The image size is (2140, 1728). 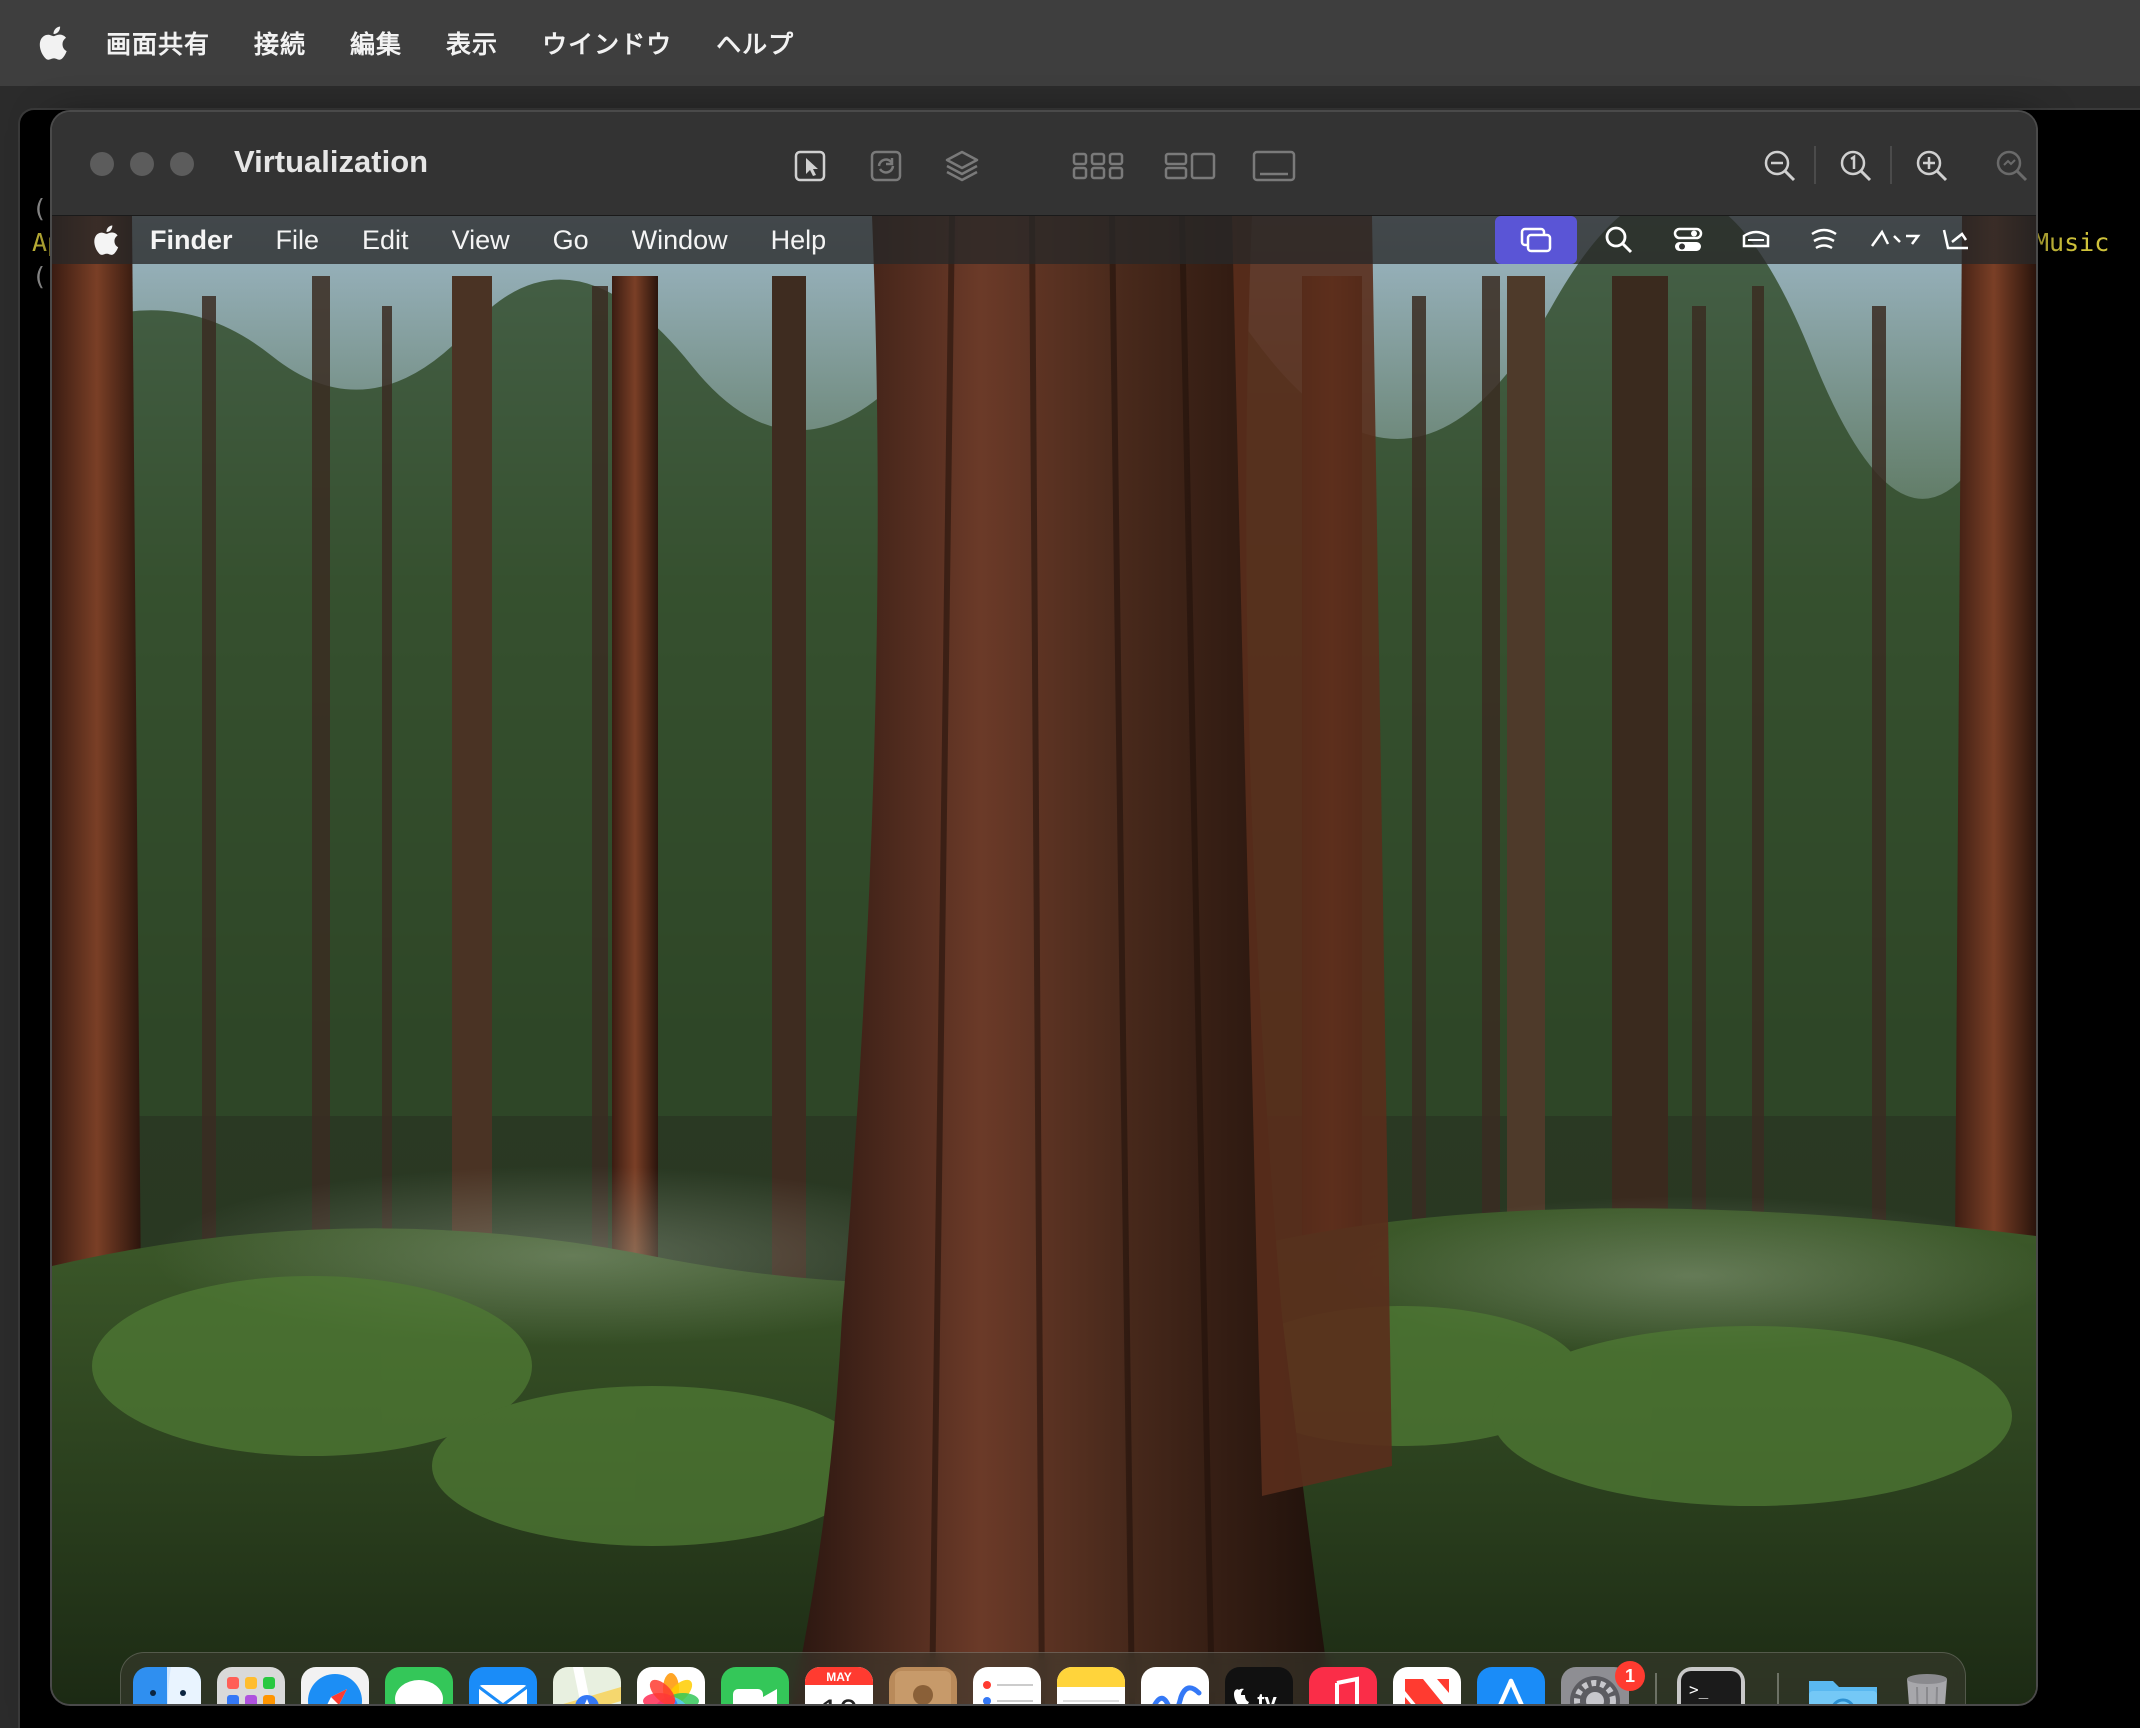 What do you see at coordinates (1044, 164) in the screenshot?
I see `window-titlebar: Virtualization` at bounding box center [1044, 164].